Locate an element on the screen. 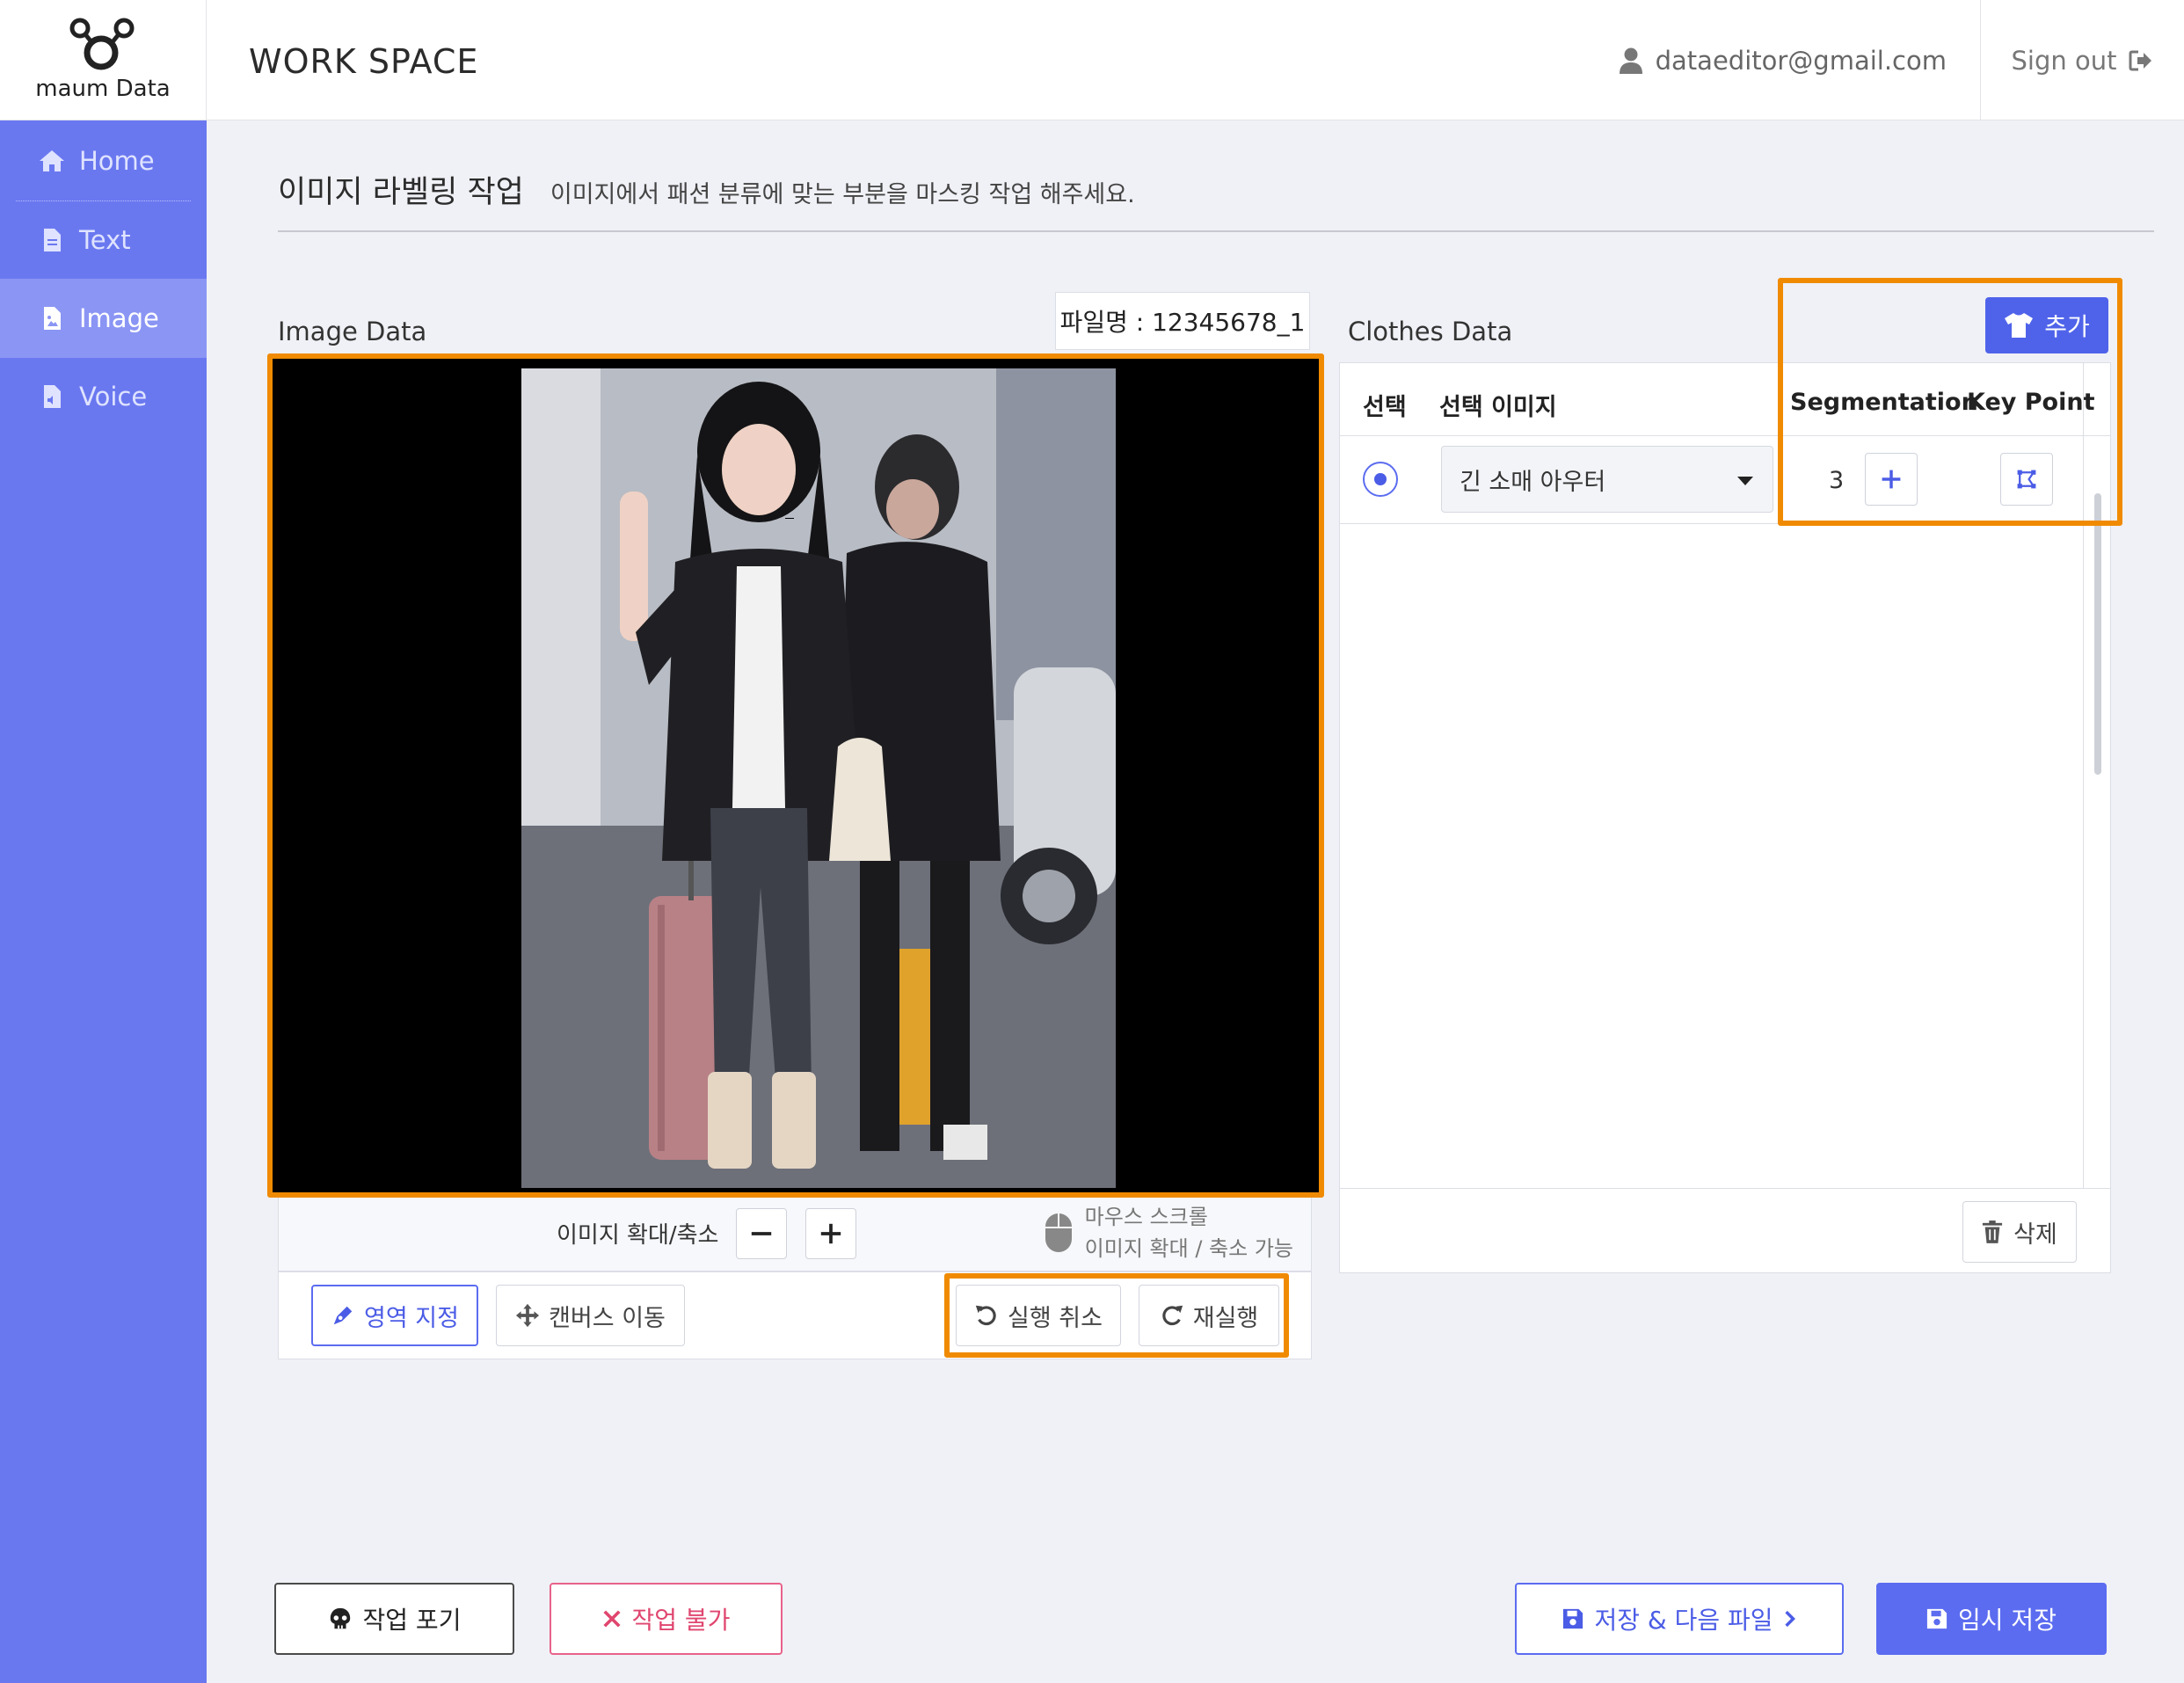  signout-label: Sign out is located at coordinates (2064, 60).